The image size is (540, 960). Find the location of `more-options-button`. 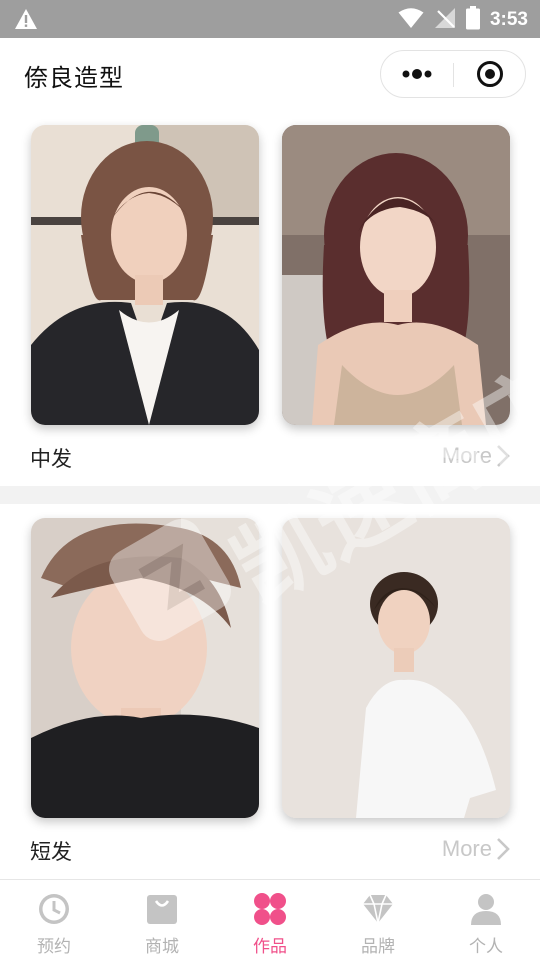

more-options-button is located at coordinates (417, 74).